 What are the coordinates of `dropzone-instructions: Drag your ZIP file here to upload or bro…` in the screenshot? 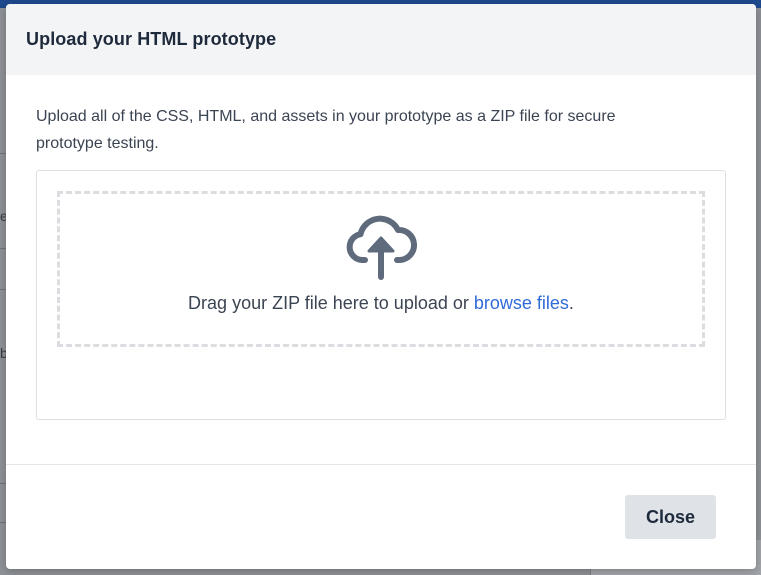 It's located at (381, 303).